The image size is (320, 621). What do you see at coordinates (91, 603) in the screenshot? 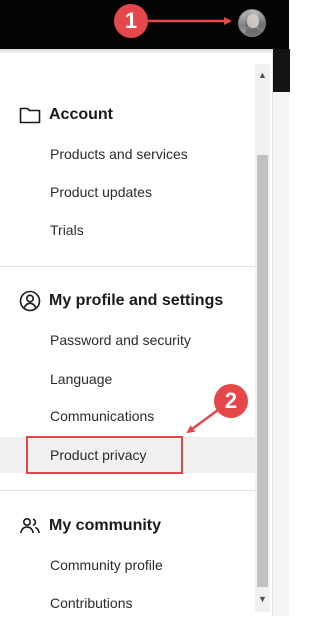
I see `menu-item-label: Contributions` at bounding box center [91, 603].